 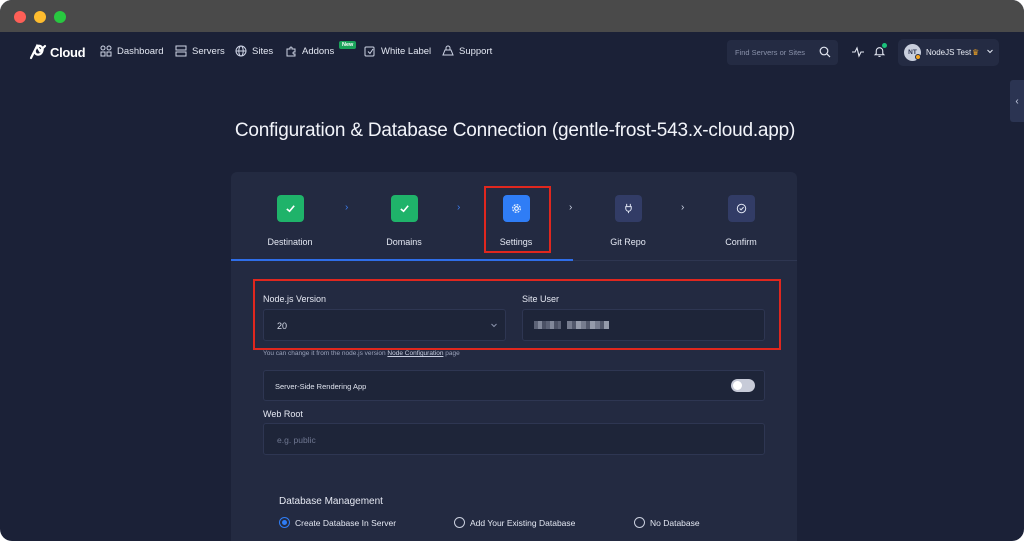 I want to click on radio-create-database-label: Create Database In Server, so click(x=346, y=522).